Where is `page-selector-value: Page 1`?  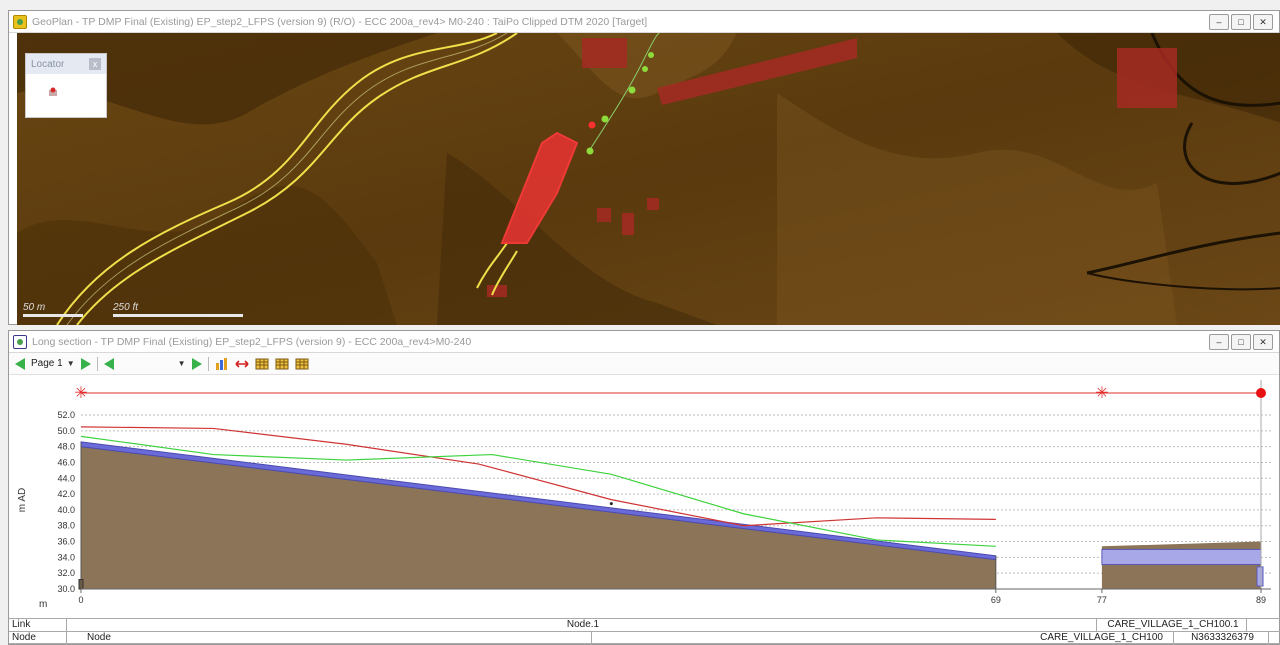 page-selector-value: Page 1 is located at coordinates (47, 363).